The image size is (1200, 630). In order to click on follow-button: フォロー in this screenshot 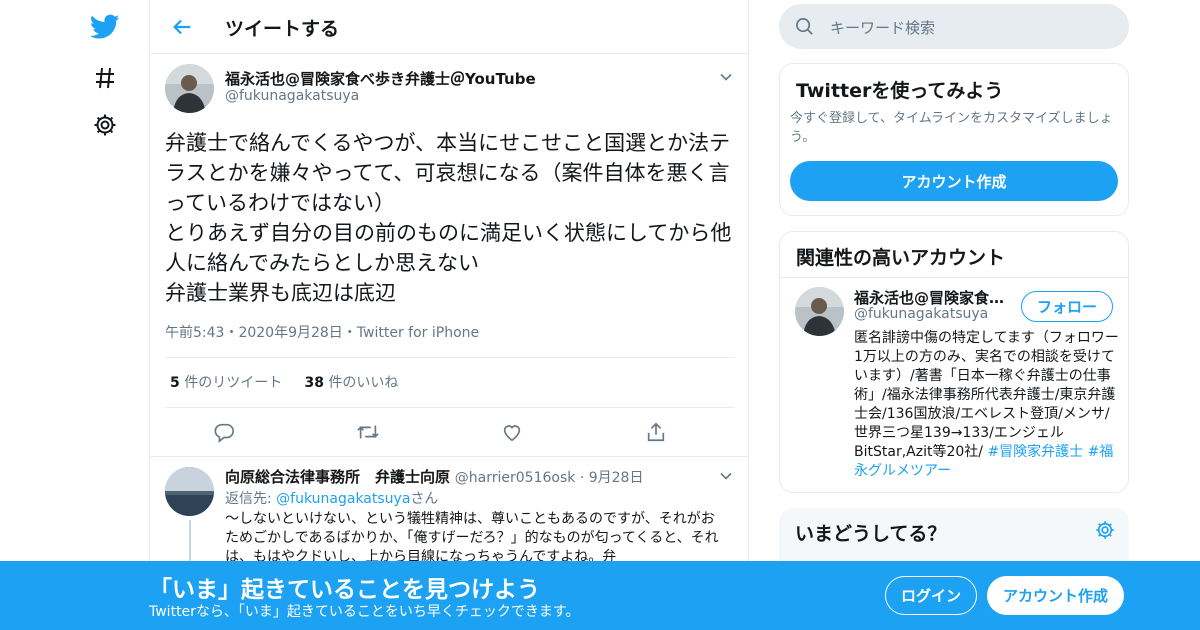, I will do `click(1067, 306)`.